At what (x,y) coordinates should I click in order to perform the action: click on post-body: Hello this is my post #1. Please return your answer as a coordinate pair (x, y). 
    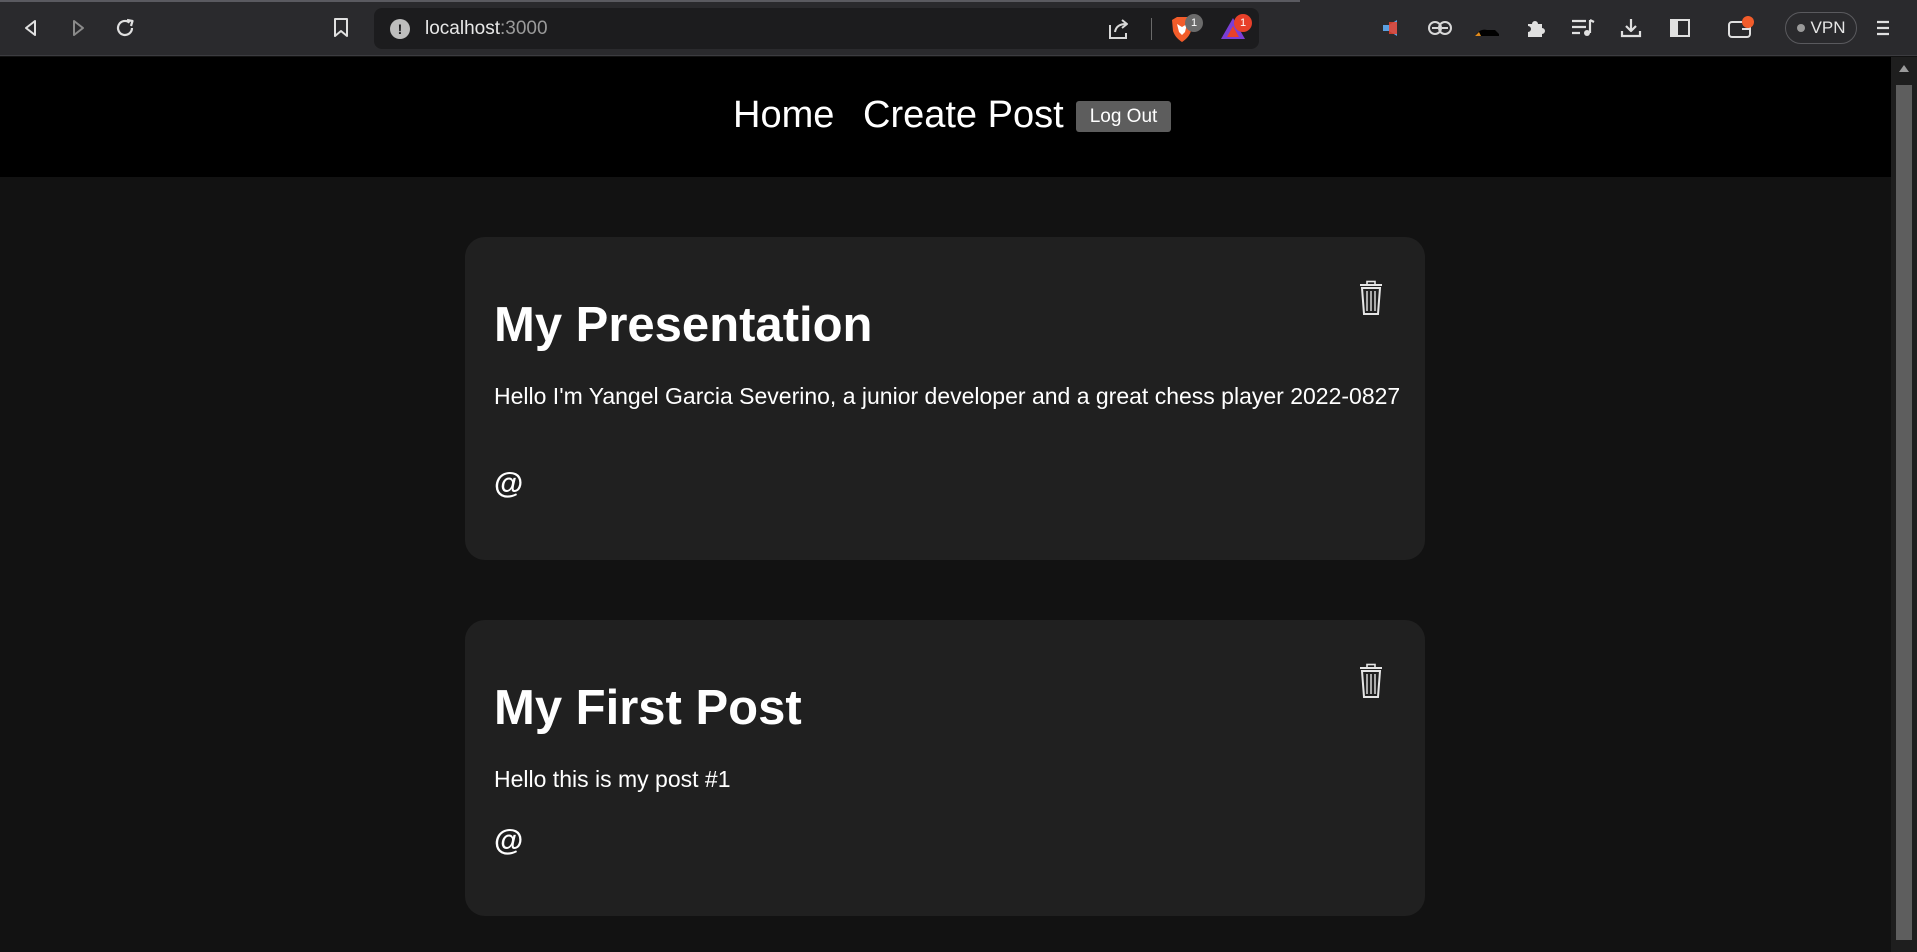
    Looking at the image, I should click on (612, 779).